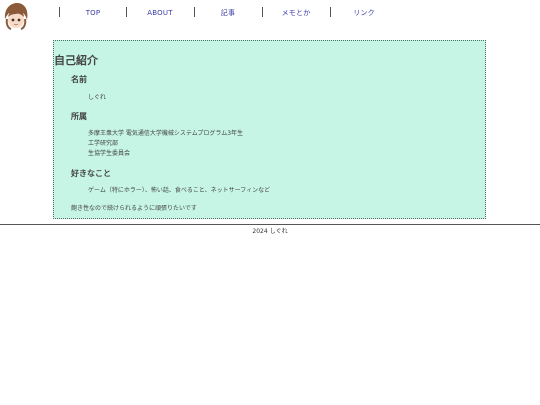 The width and height of the screenshot is (540, 405). Describe the element at coordinates (16, 16) in the screenshot. I see `avatar-icon` at that location.